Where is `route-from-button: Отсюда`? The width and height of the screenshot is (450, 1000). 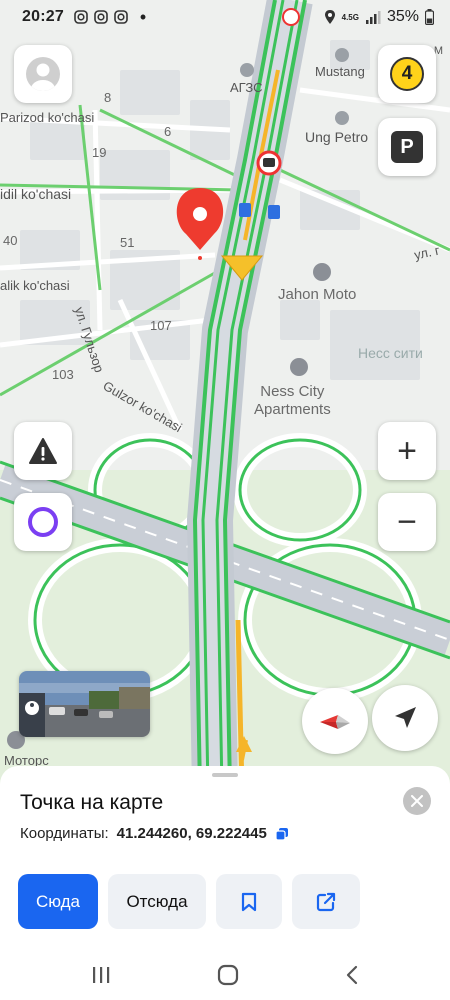 route-from-button: Отсюда is located at coordinates (157, 901).